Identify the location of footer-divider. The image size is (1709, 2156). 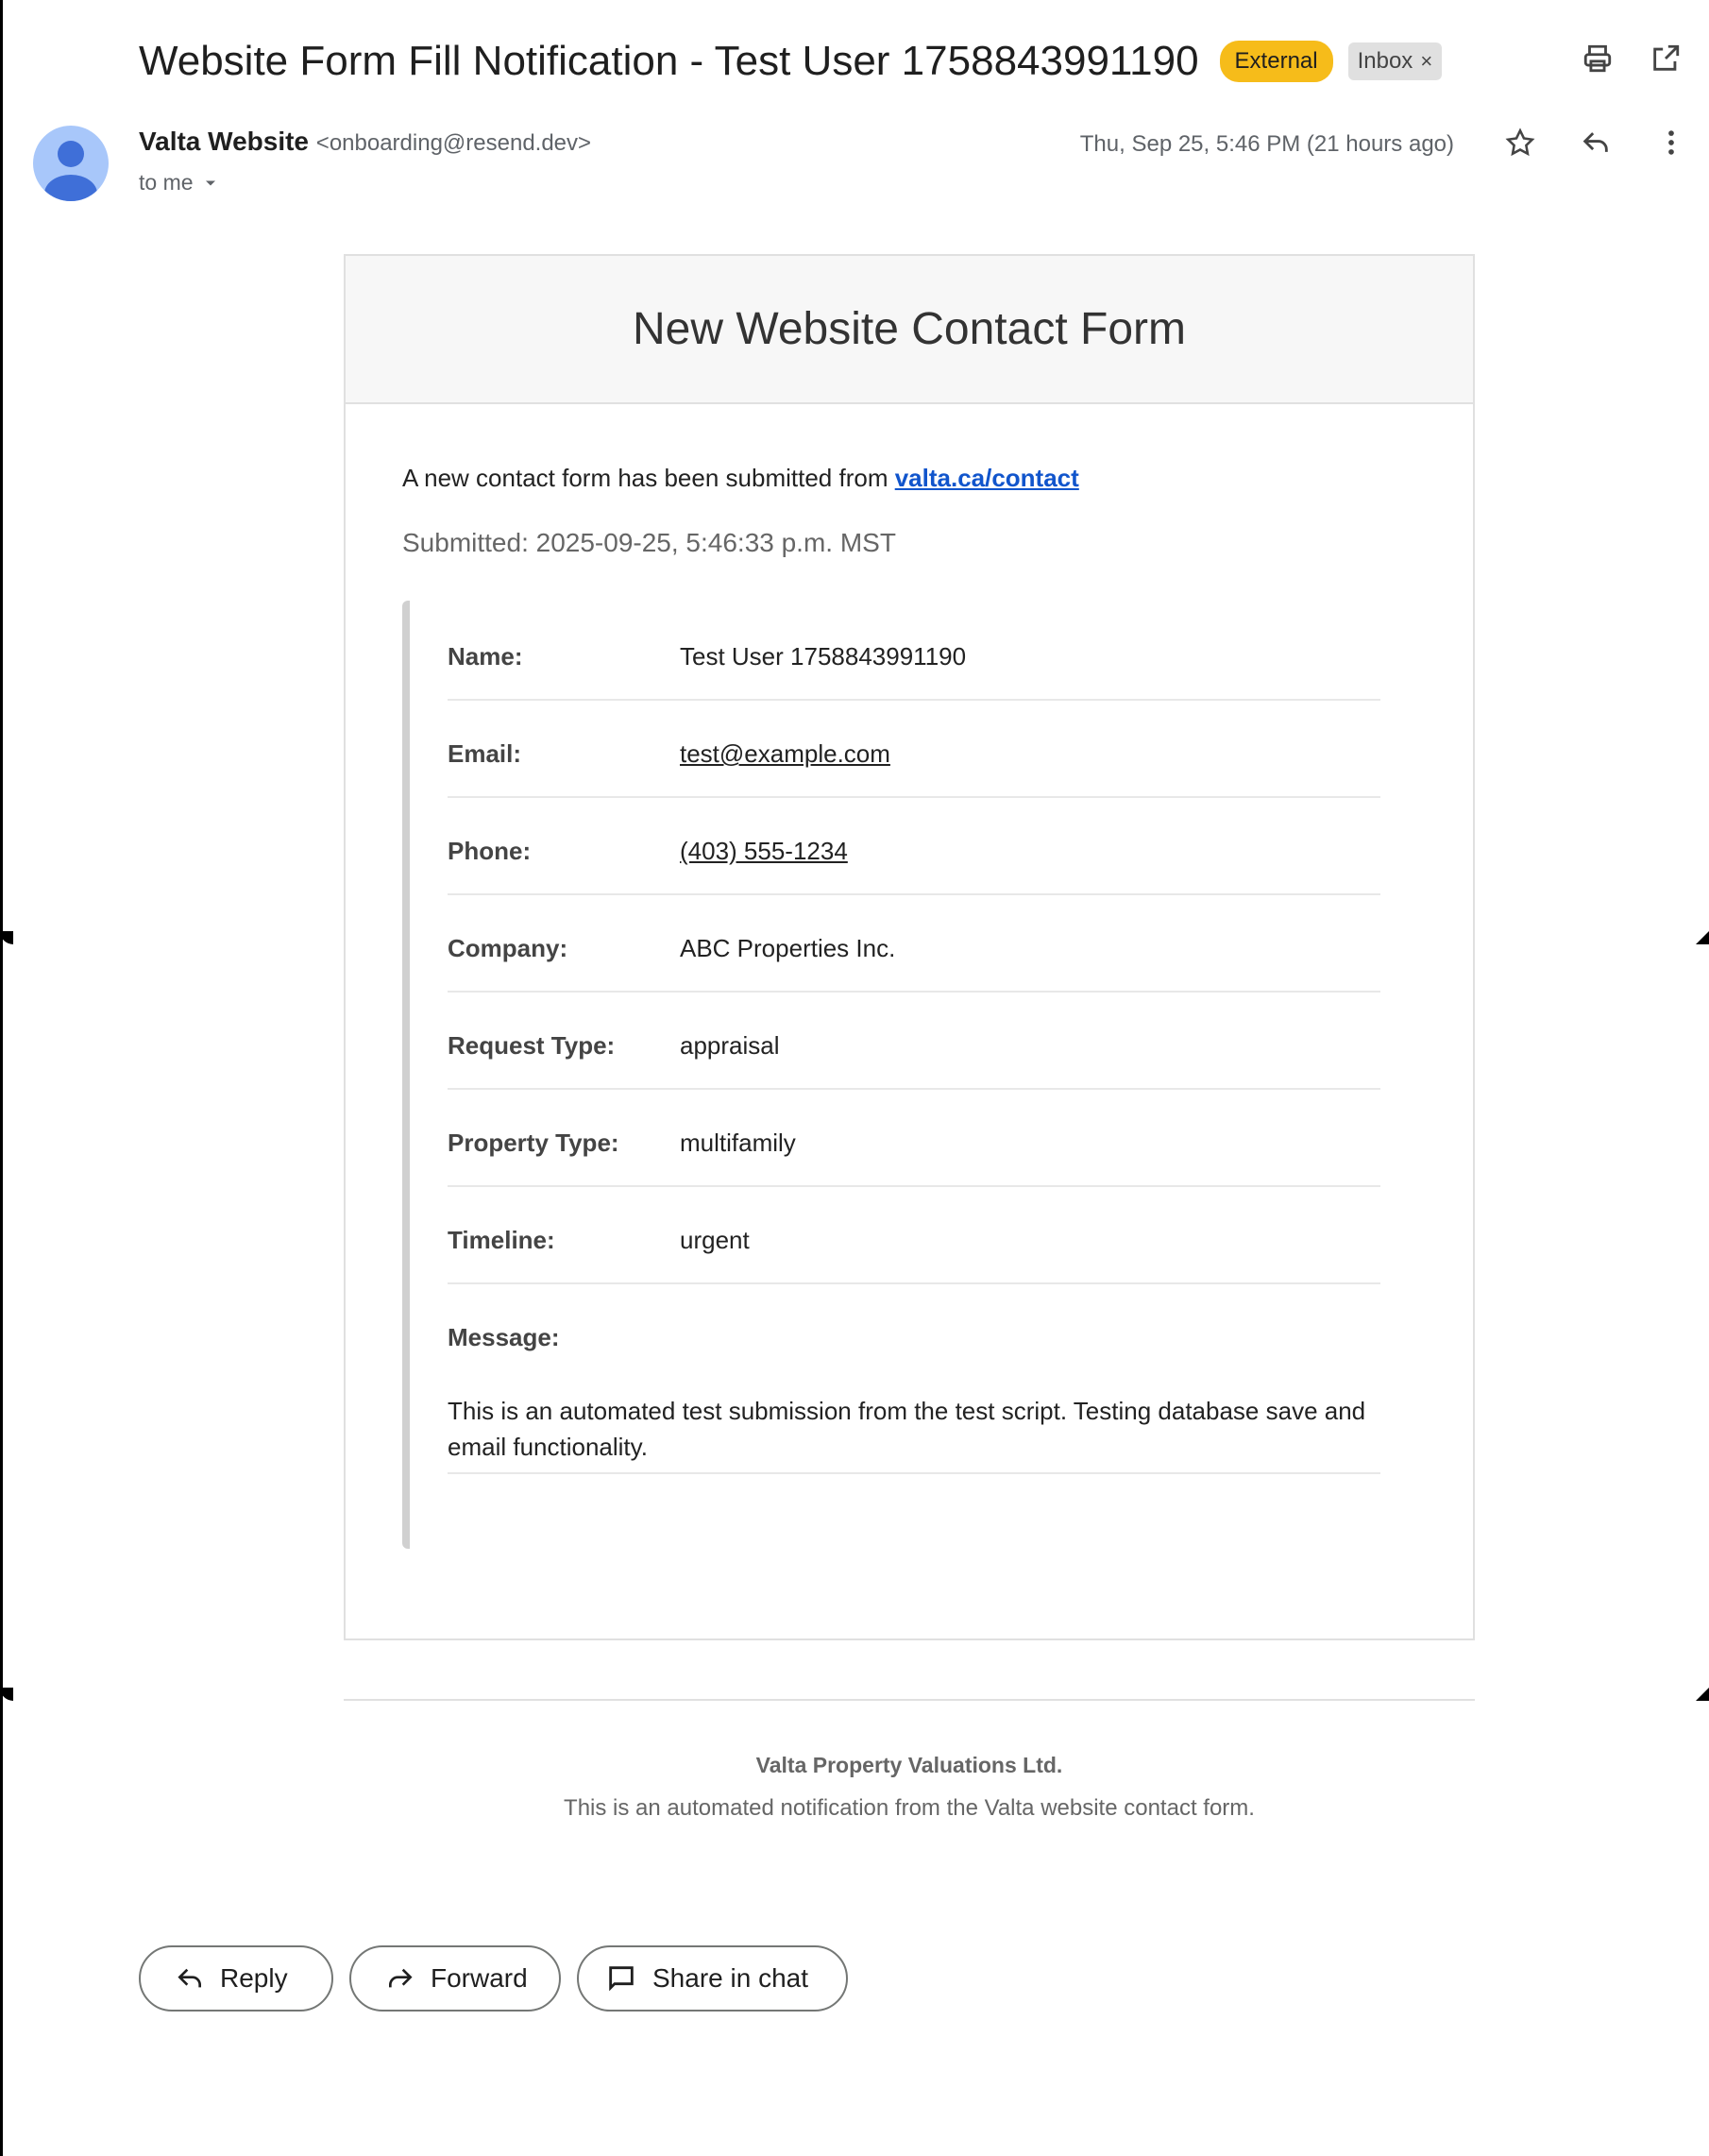
(910, 1700).